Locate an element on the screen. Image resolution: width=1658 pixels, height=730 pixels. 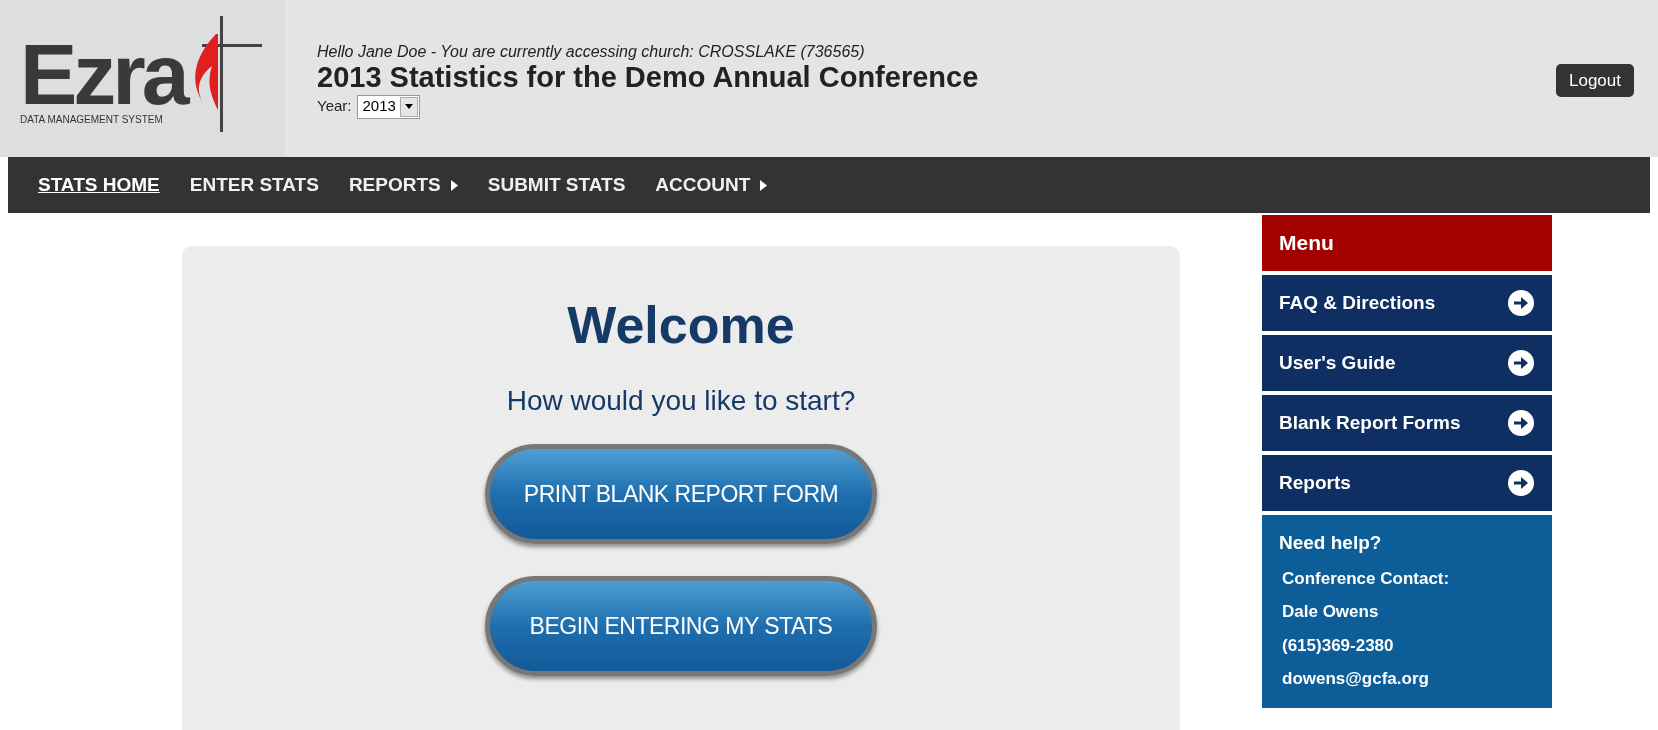
action-button: PRINT BLANK REPORT FORM is located at coordinates (681, 494).